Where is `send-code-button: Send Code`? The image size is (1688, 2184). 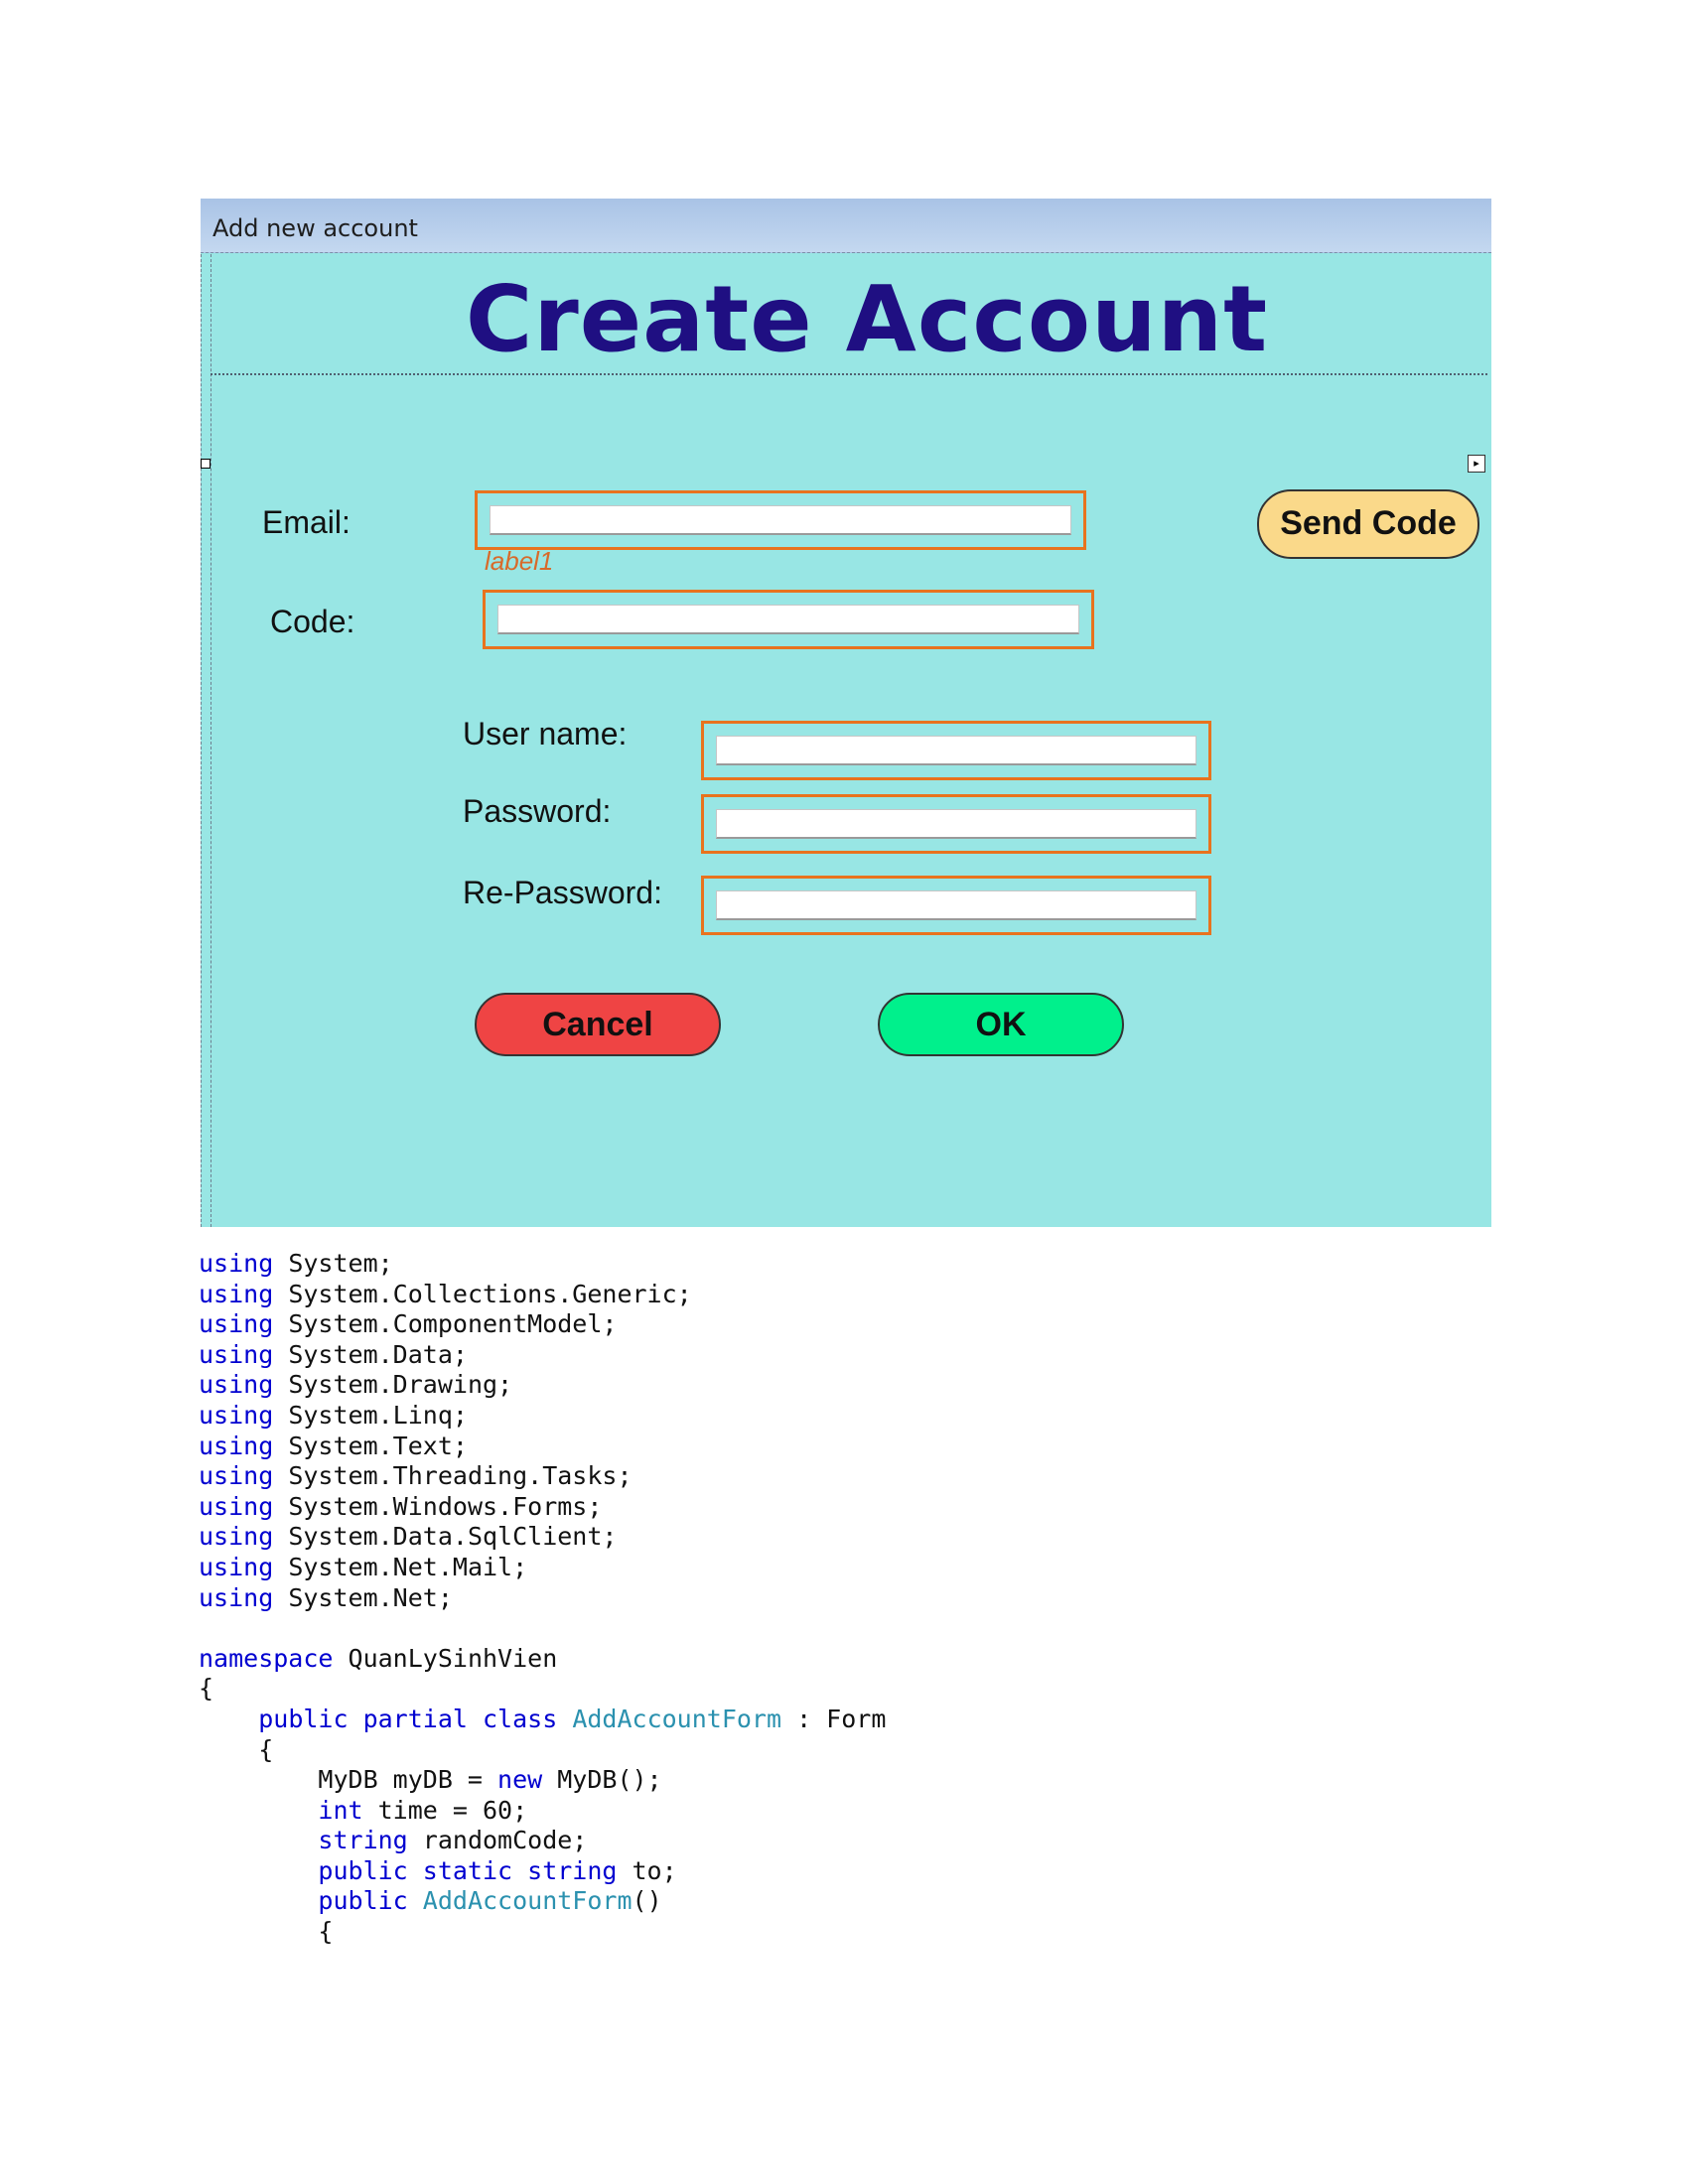 send-code-button: Send Code is located at coordinates (1368, 524).